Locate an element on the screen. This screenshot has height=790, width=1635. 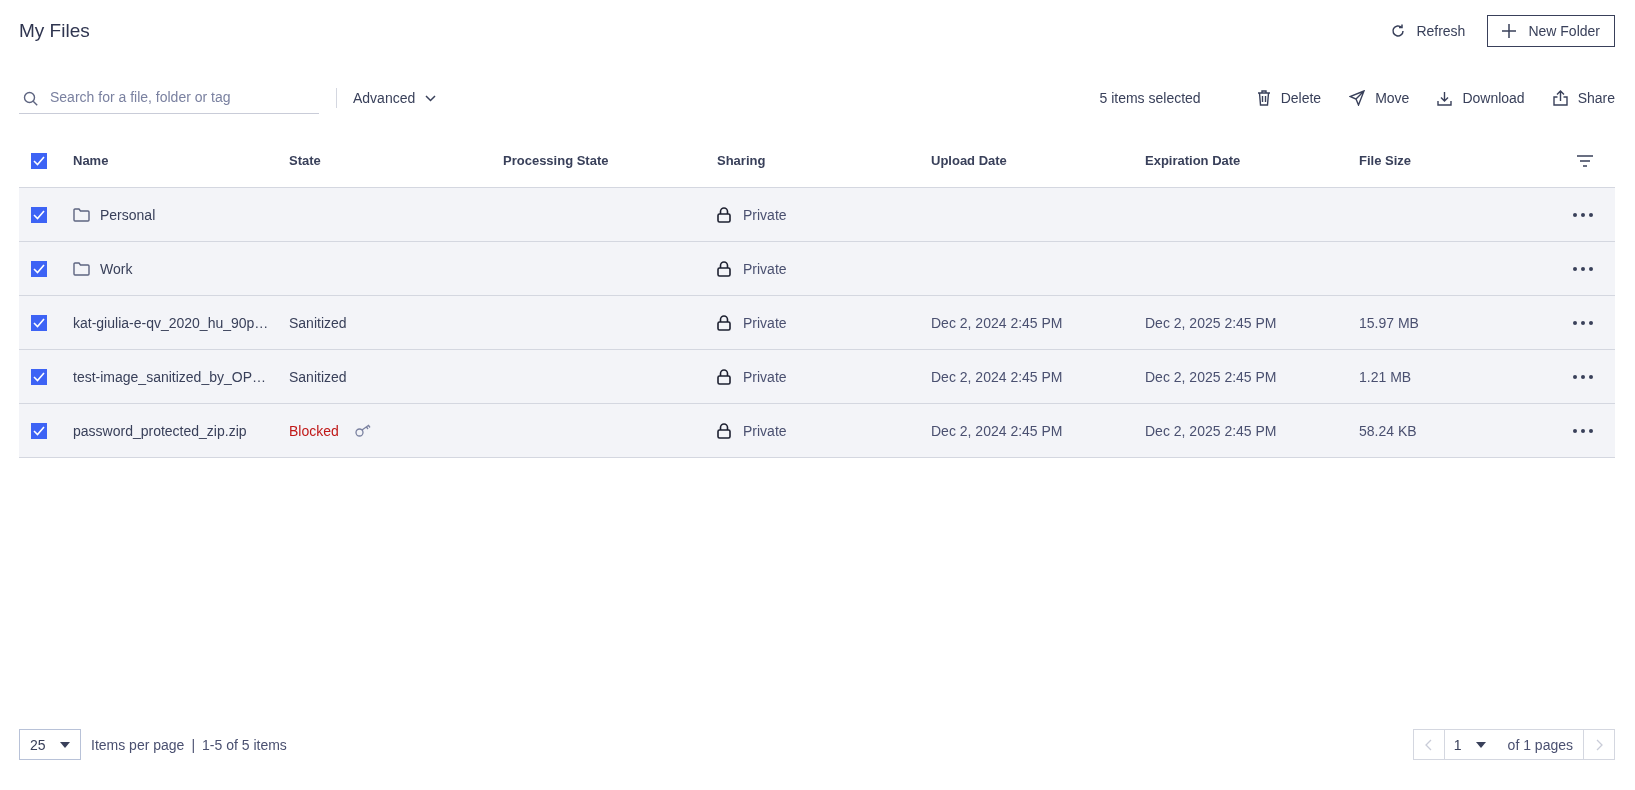
column-header: Upload Date is located at coordinates (969, 160).